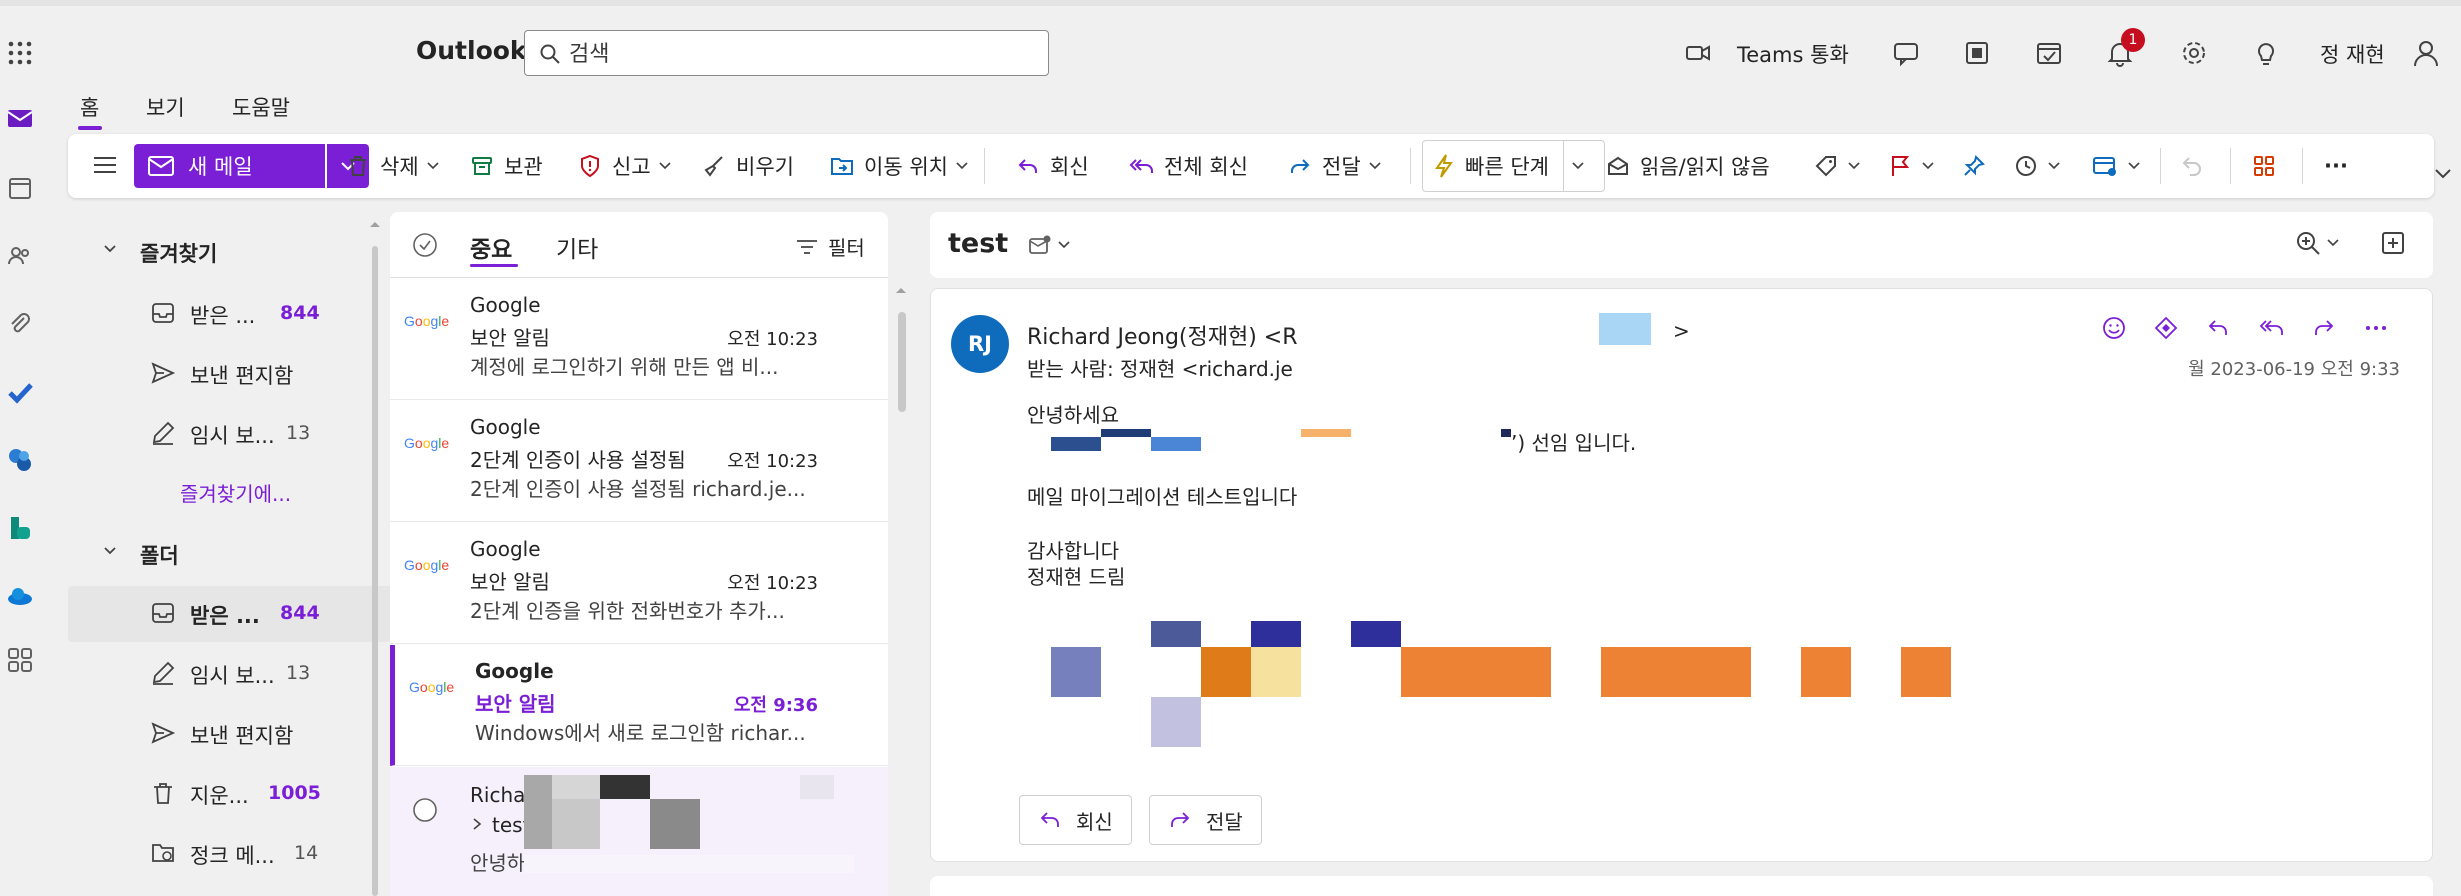 Image resolution: width=2461 pixels, height=896 pixels. Describe the element at coordinates (830, 246) in the screenshot. I see `filter-button: 필터` at that location.